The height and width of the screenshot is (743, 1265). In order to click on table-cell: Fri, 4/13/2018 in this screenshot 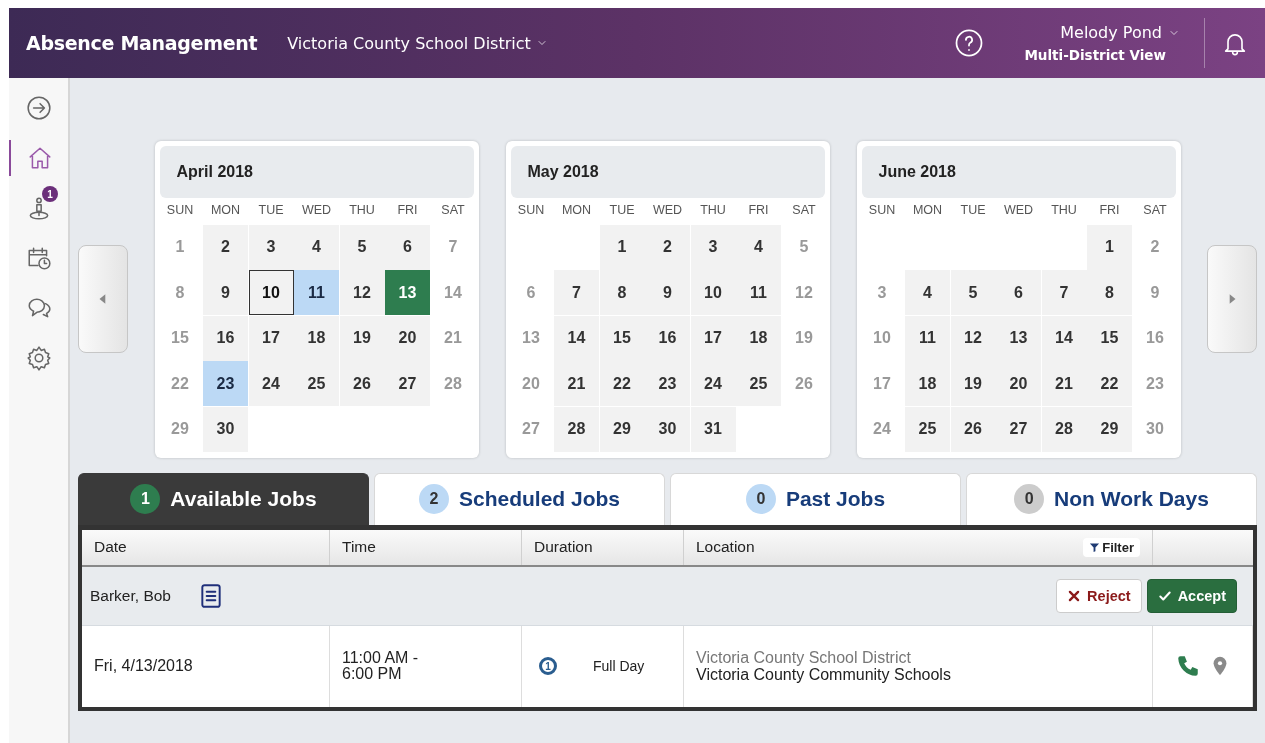, I will do `click(143, 666)`.